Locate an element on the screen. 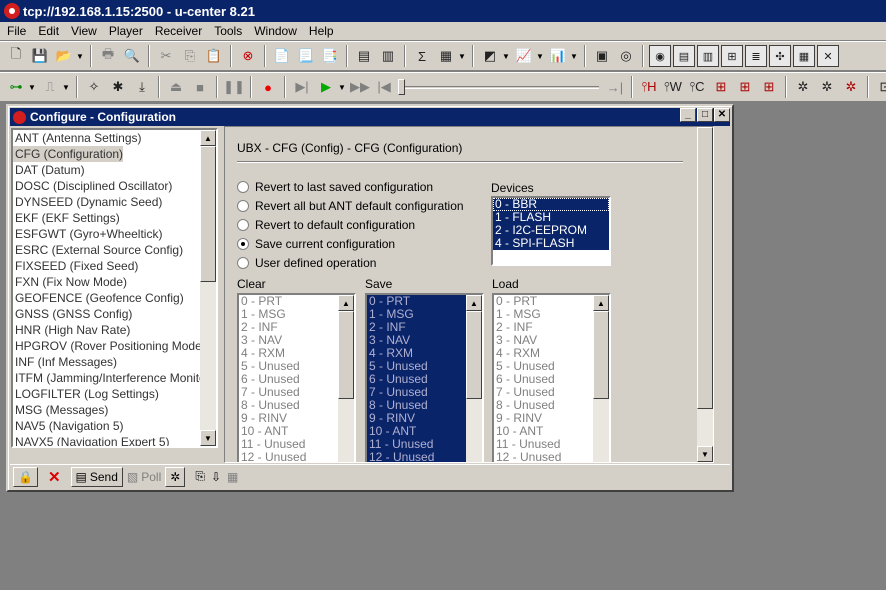 This screenshot has height=590, width=886. cut-icon: ✂ is located at coordinates (166, 56).